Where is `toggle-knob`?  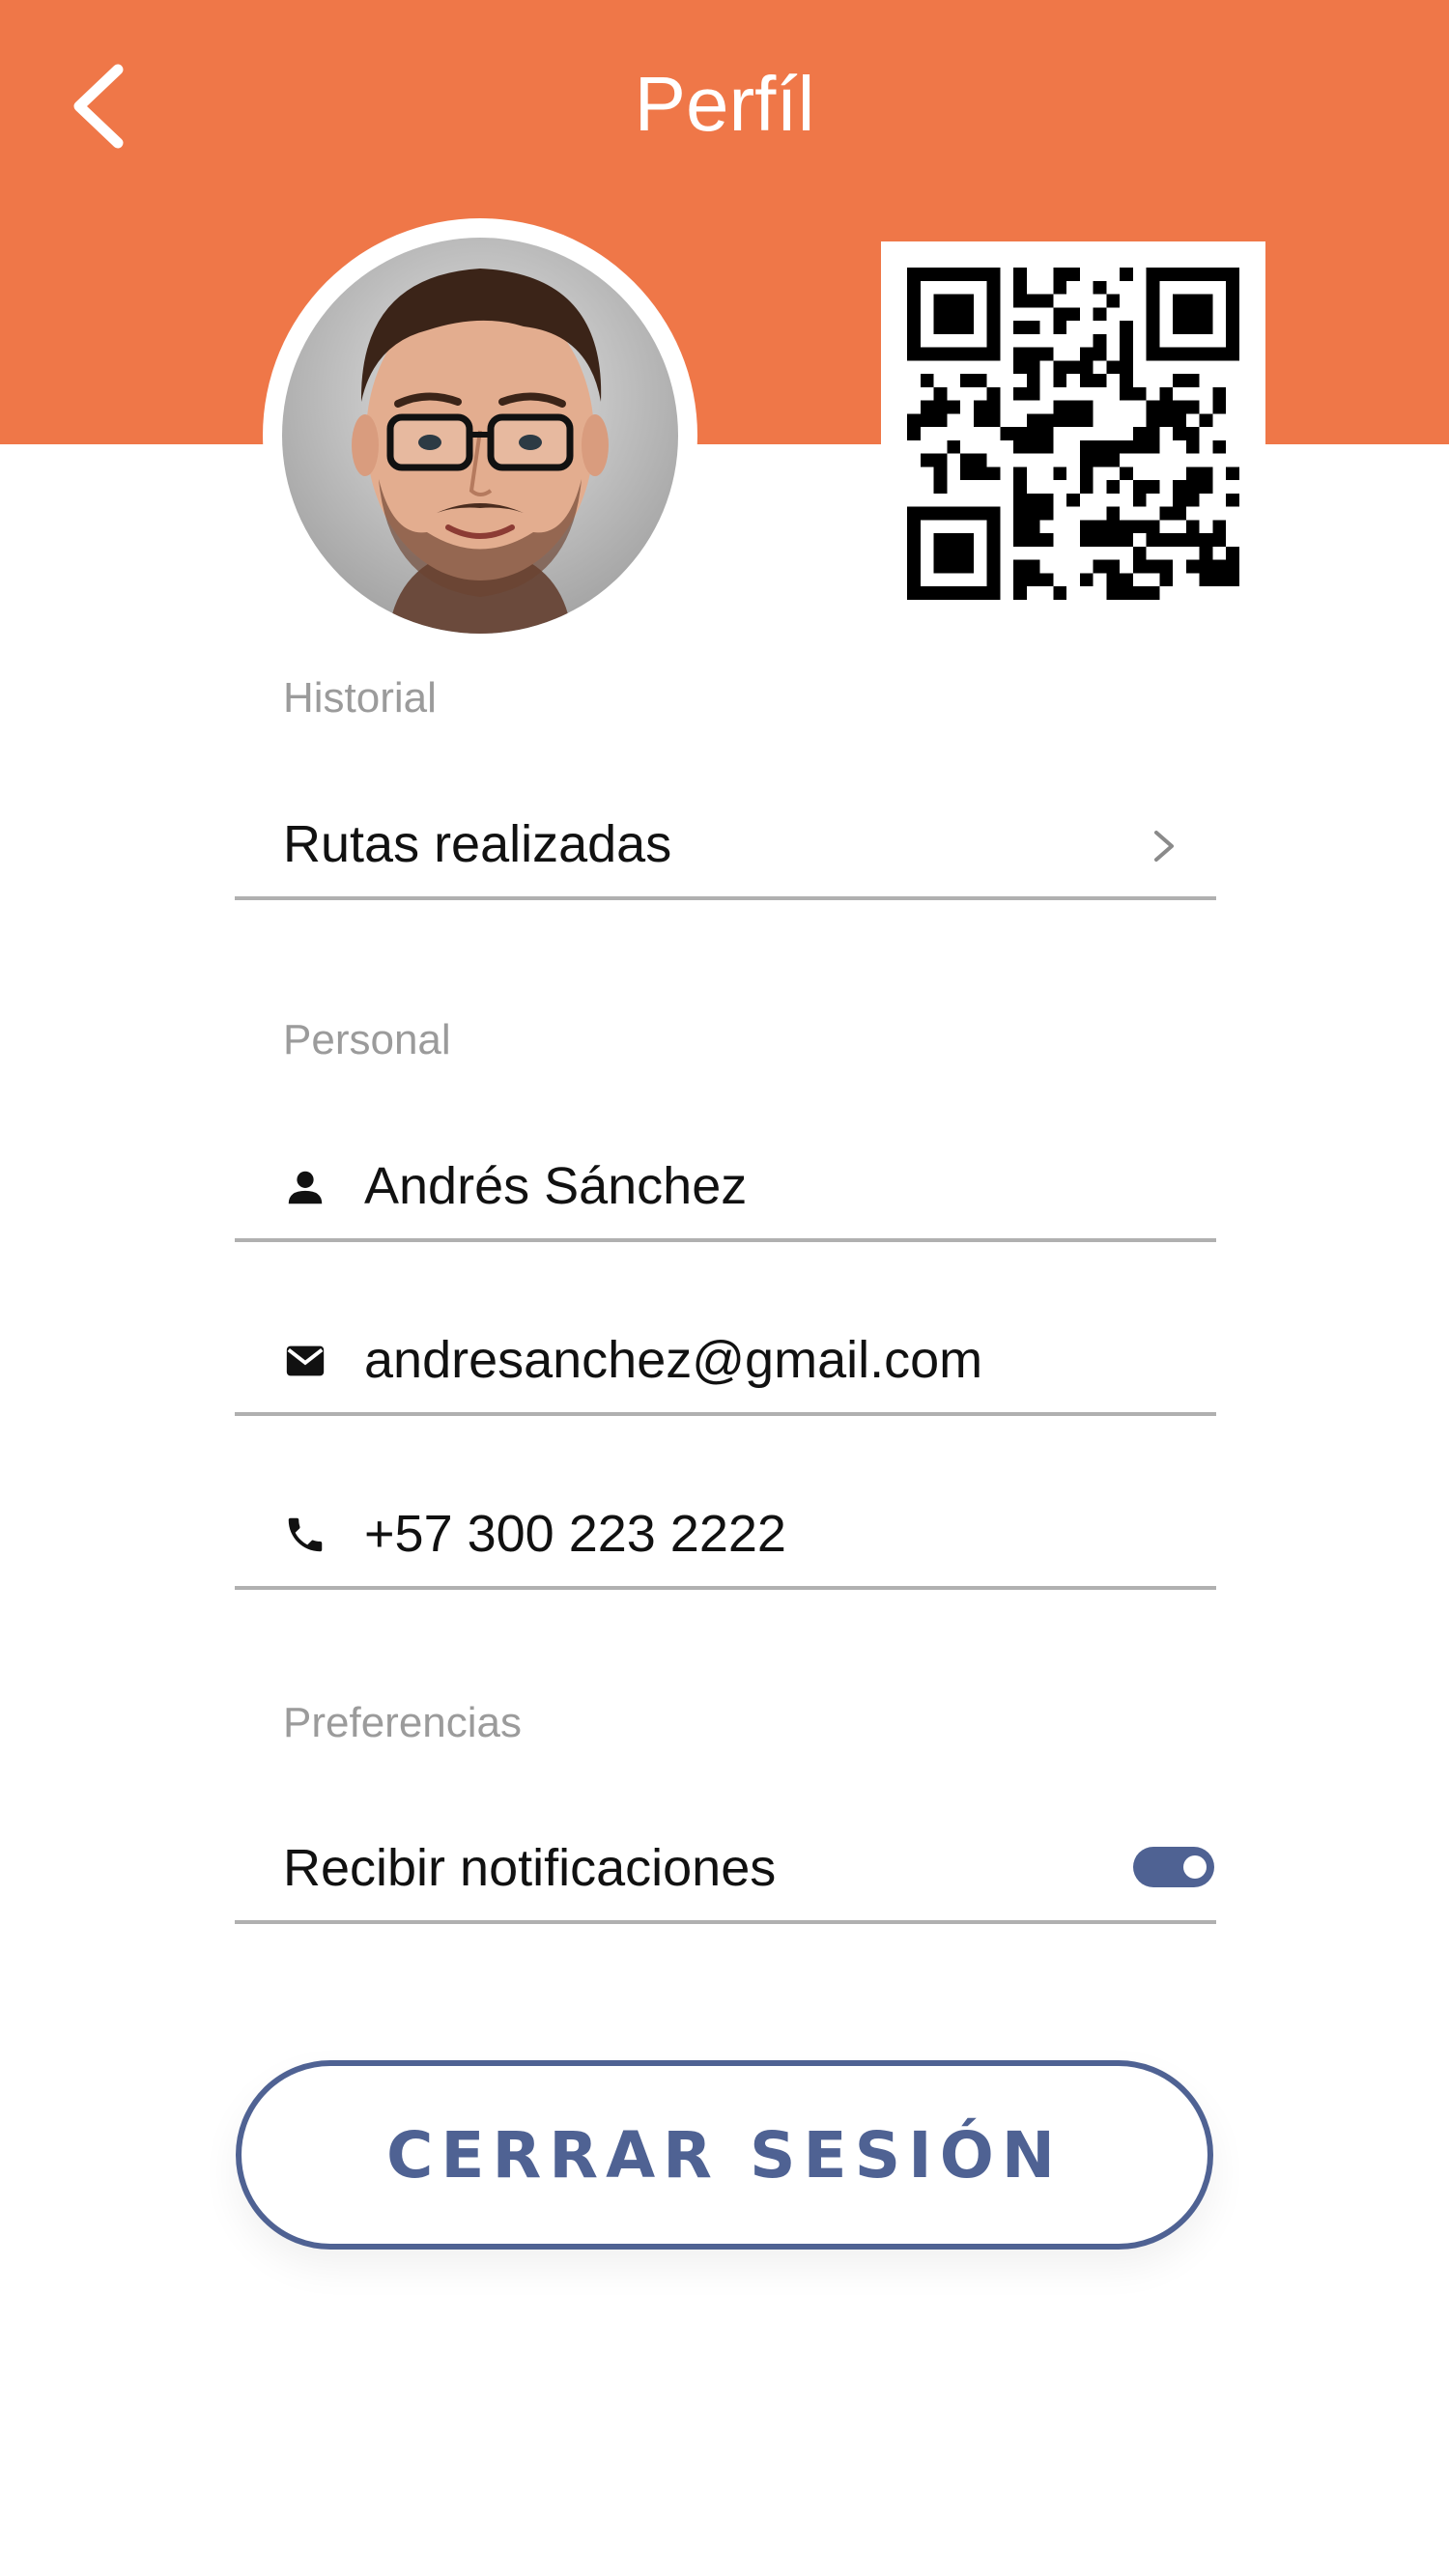 toggle-knob is located at coordinates (1195, 1867).